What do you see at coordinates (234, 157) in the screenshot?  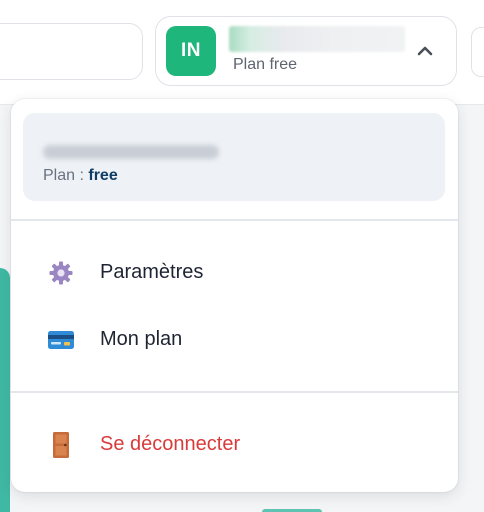 I see `account-info-card: Plan : free` at bounding box center [234, 157].